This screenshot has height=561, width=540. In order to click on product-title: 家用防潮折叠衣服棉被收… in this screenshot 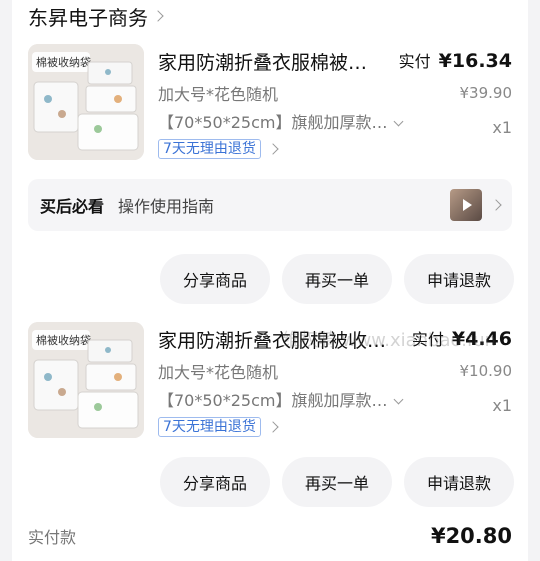, I will do `click(274, 339)`.